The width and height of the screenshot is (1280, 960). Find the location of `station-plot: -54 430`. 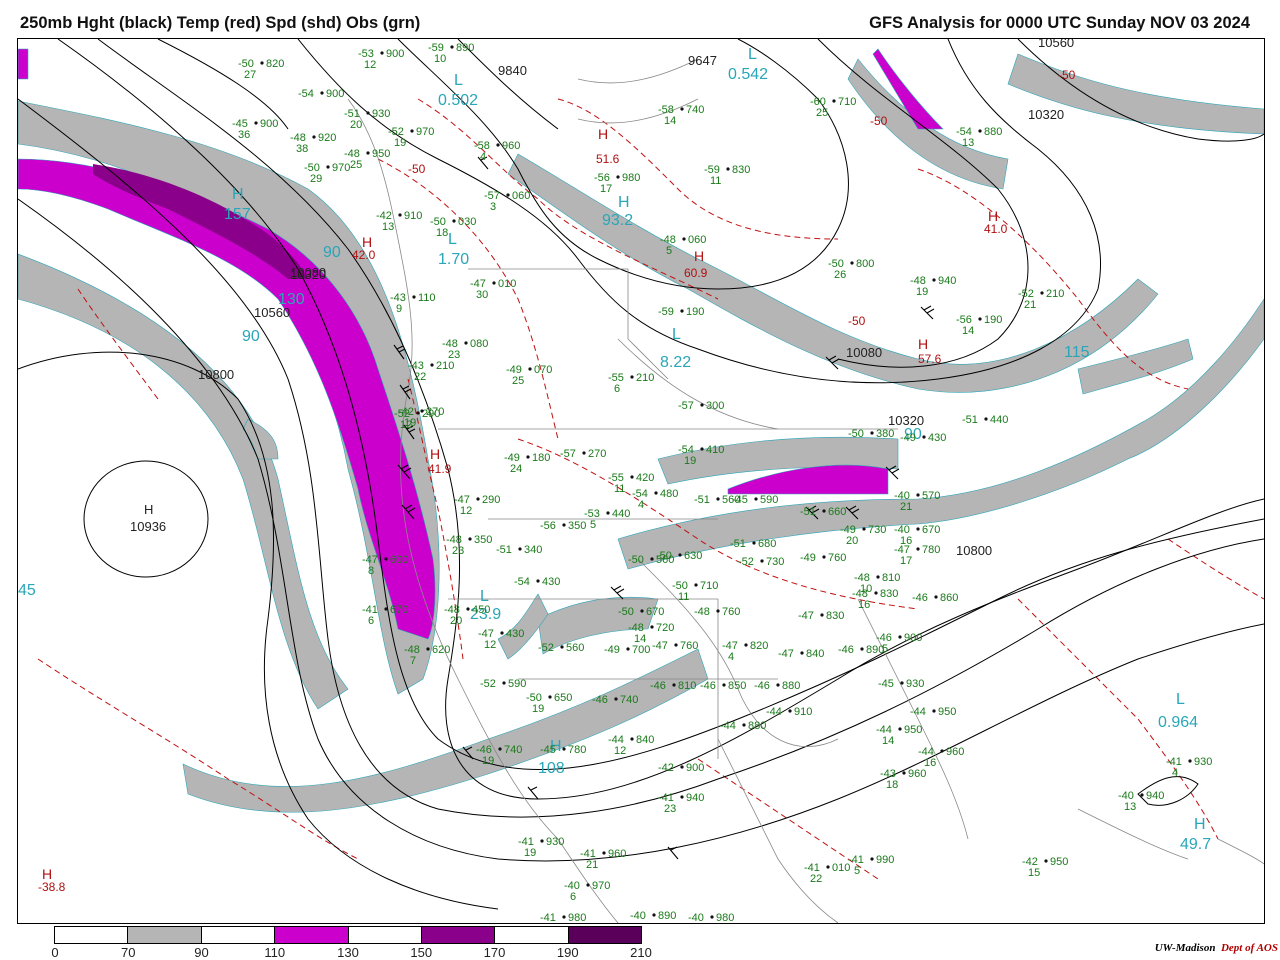

station-plot: -54 430 is located at coordinates (537, 582).